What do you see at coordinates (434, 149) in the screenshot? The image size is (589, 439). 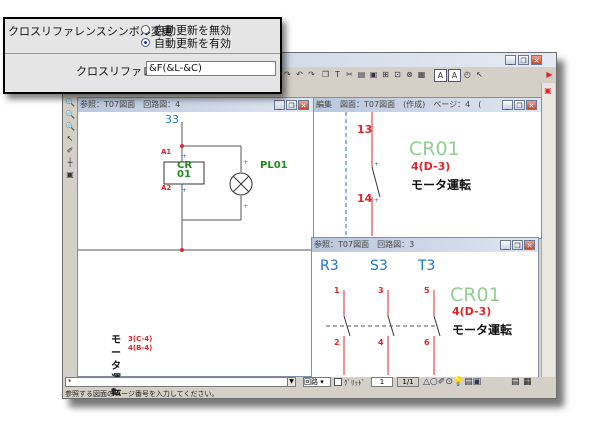 I see `upper-relay-ref: CR01` at bounding box center [434, 149].